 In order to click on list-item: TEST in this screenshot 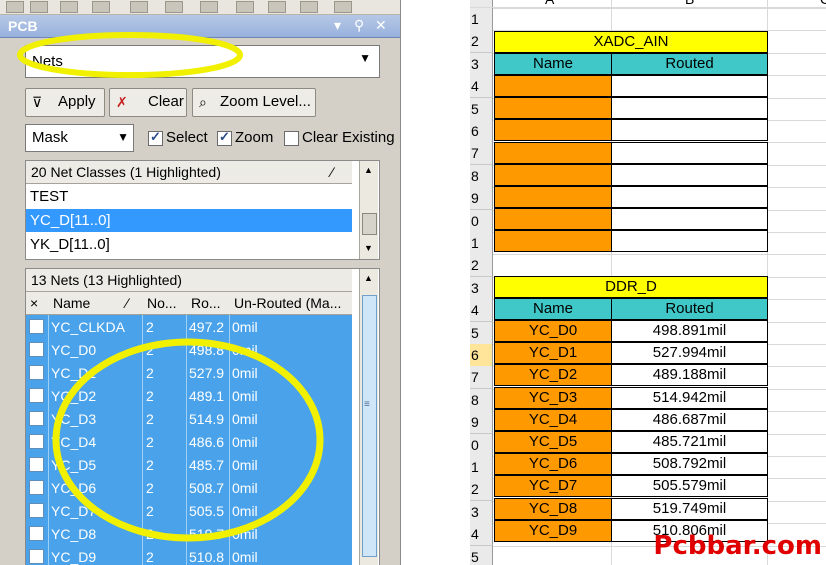, I will do `click(189, 196)`.